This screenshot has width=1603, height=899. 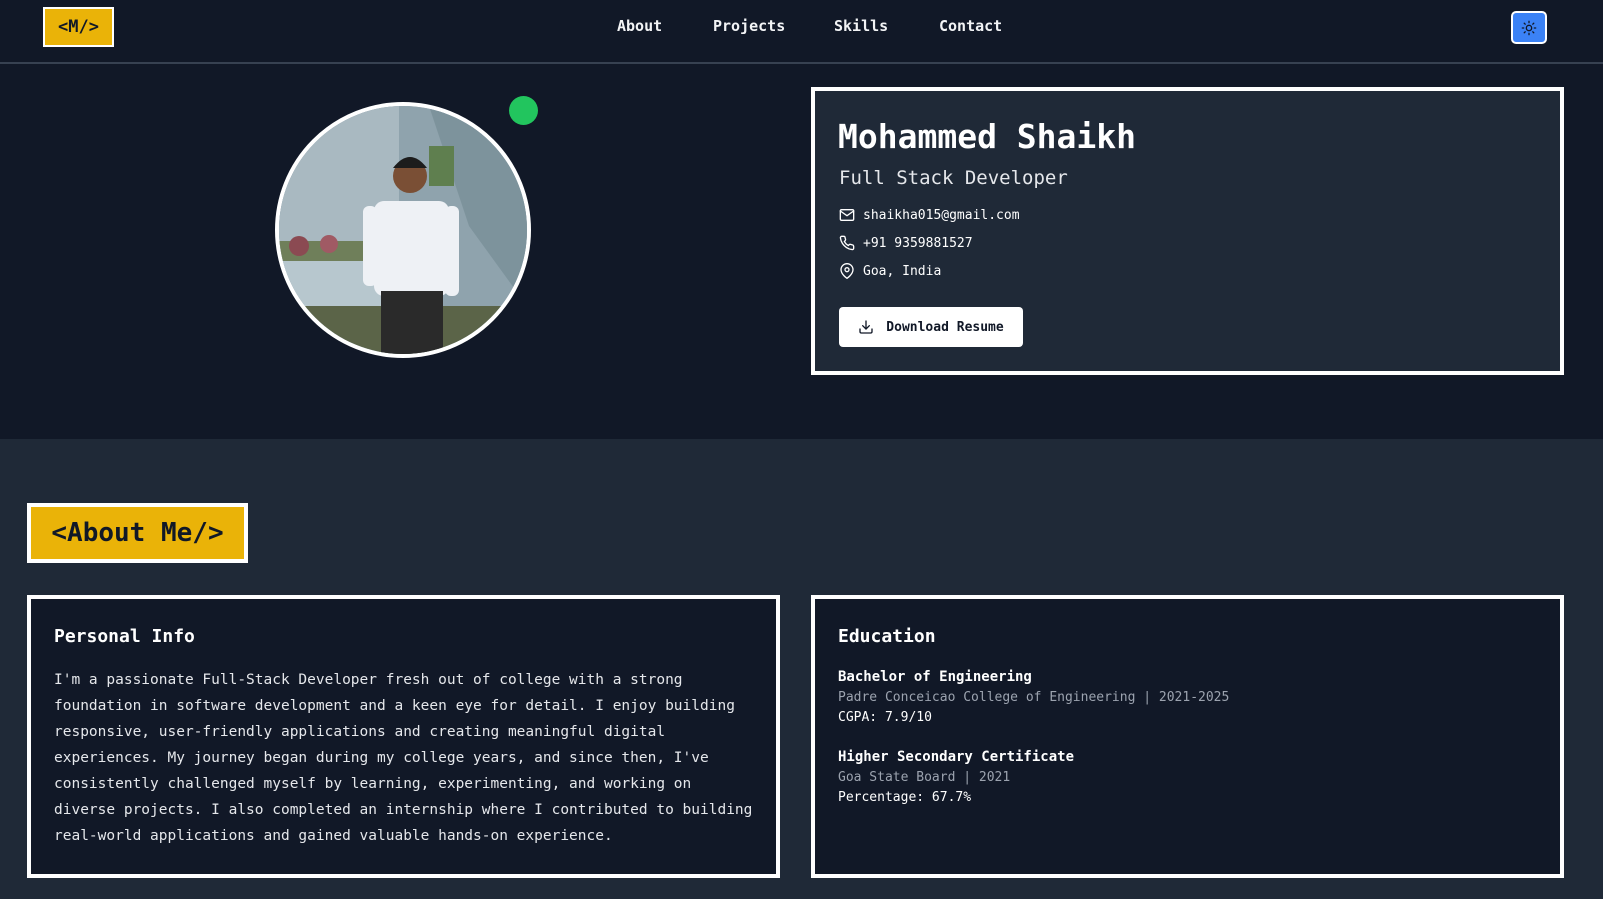 I want to click on nav-link-projects: Projects, so click(x=749, y=26).